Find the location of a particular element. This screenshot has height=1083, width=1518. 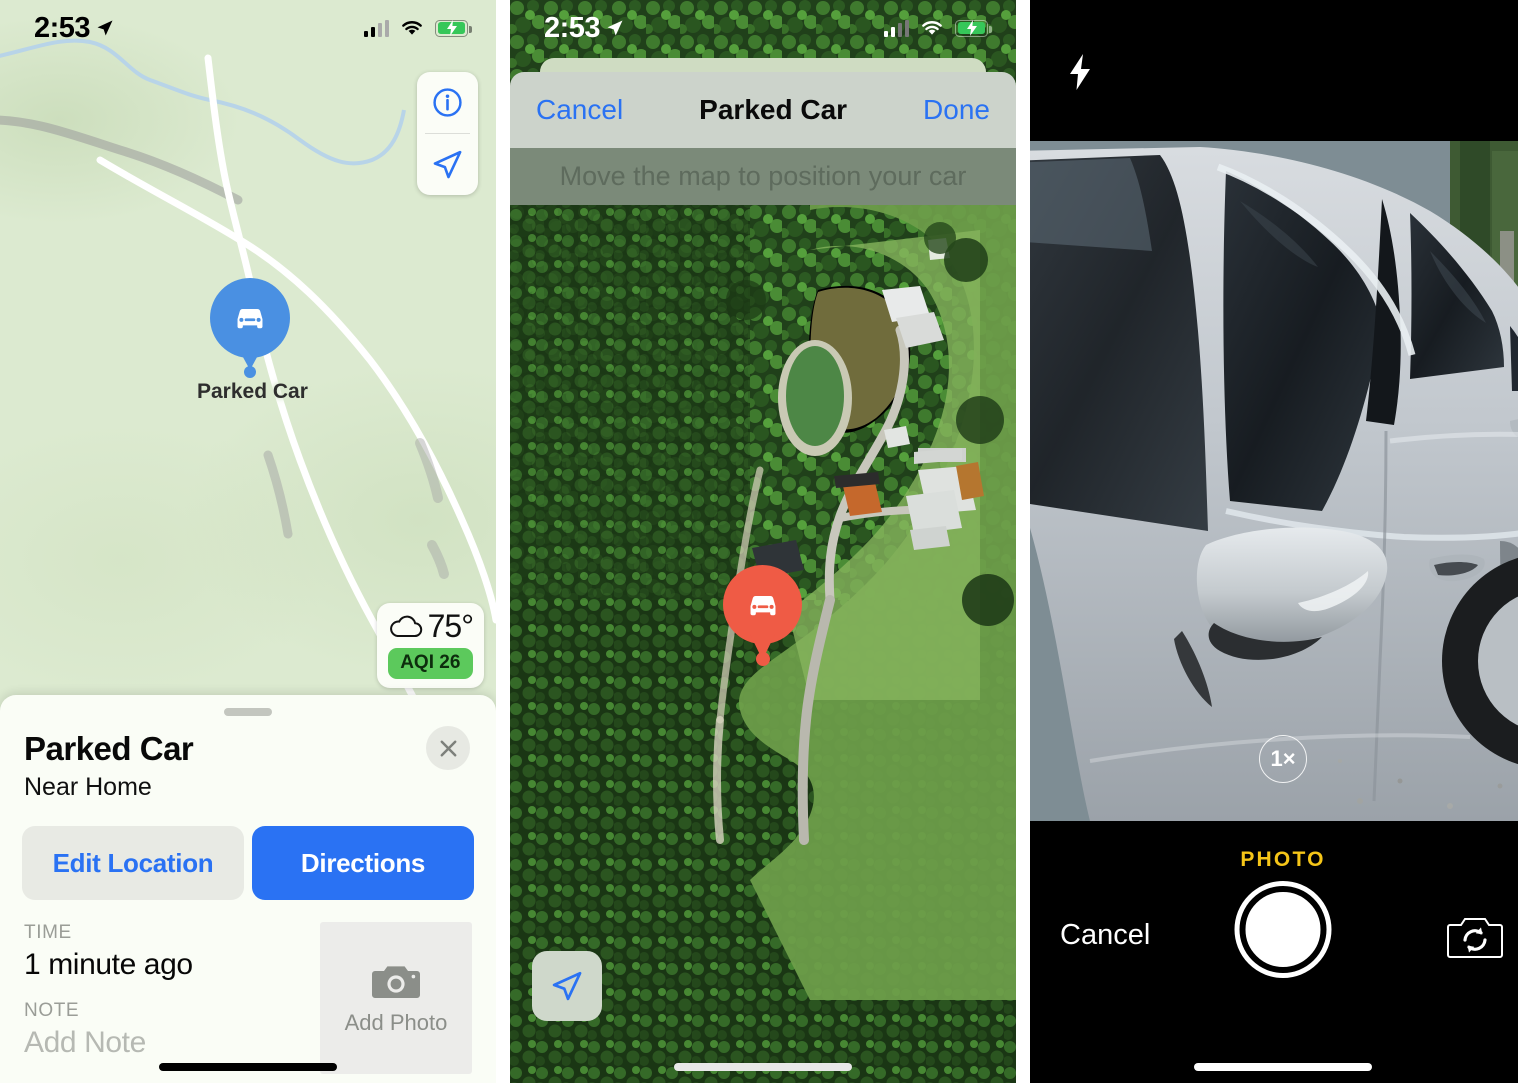

sheet-subtitle: Near Home is located at coordinates (88, 787).